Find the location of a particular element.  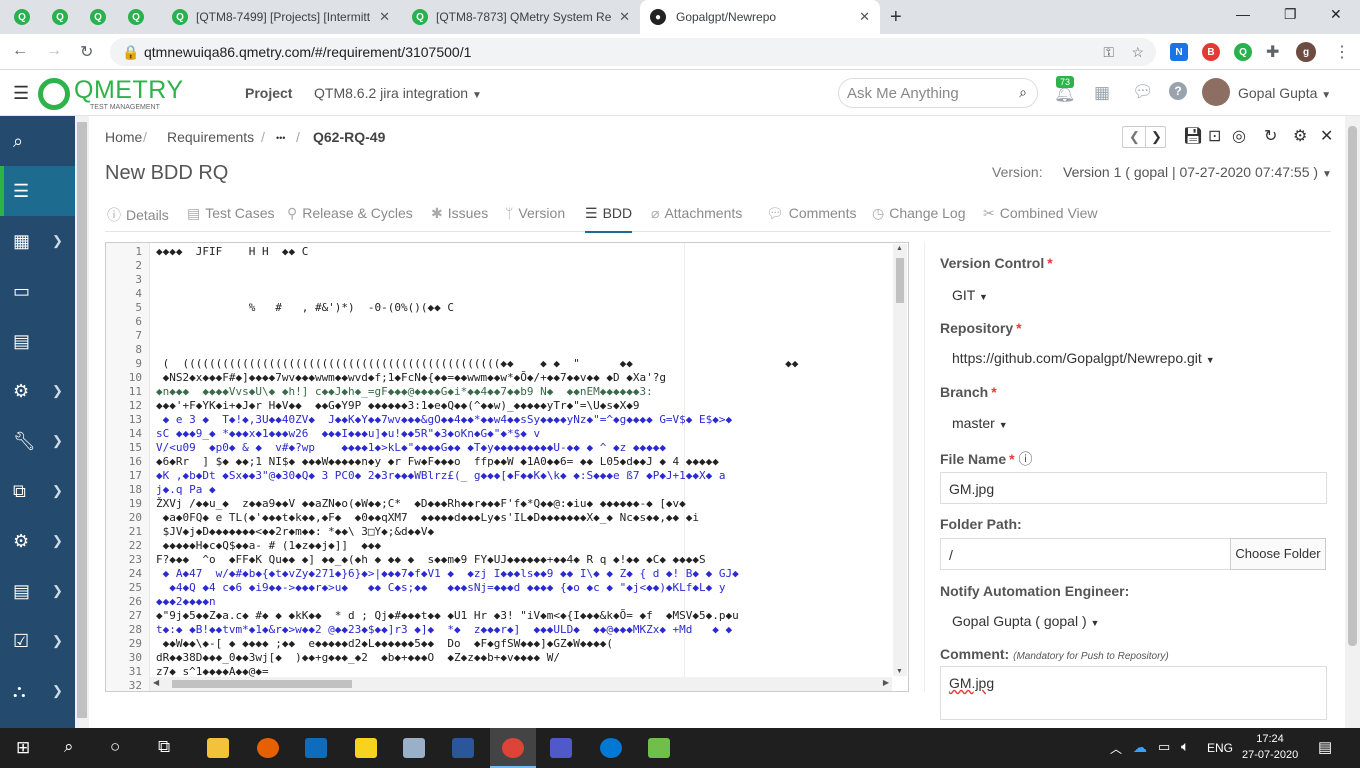

forward-icon: → is located at coordinates (54, 51).